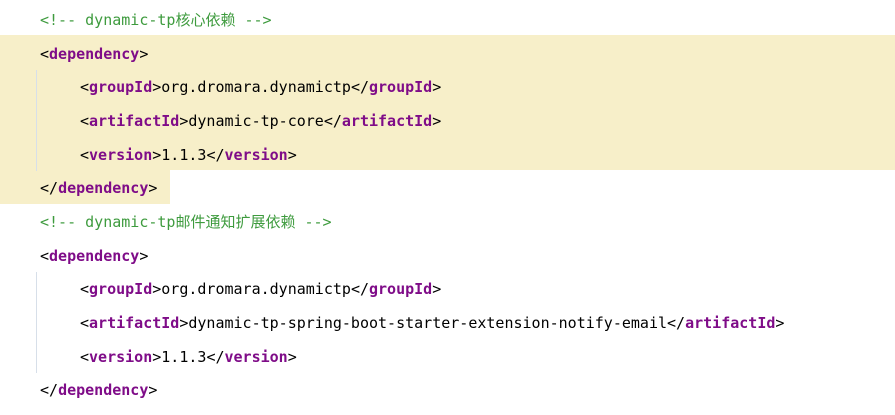 This screenshot has width=895, height=415. What do you see at coordinates (256, 121) in the screenshot?
I see `tag-value: dynamic-tp-core` at bounding box center [256, 121].